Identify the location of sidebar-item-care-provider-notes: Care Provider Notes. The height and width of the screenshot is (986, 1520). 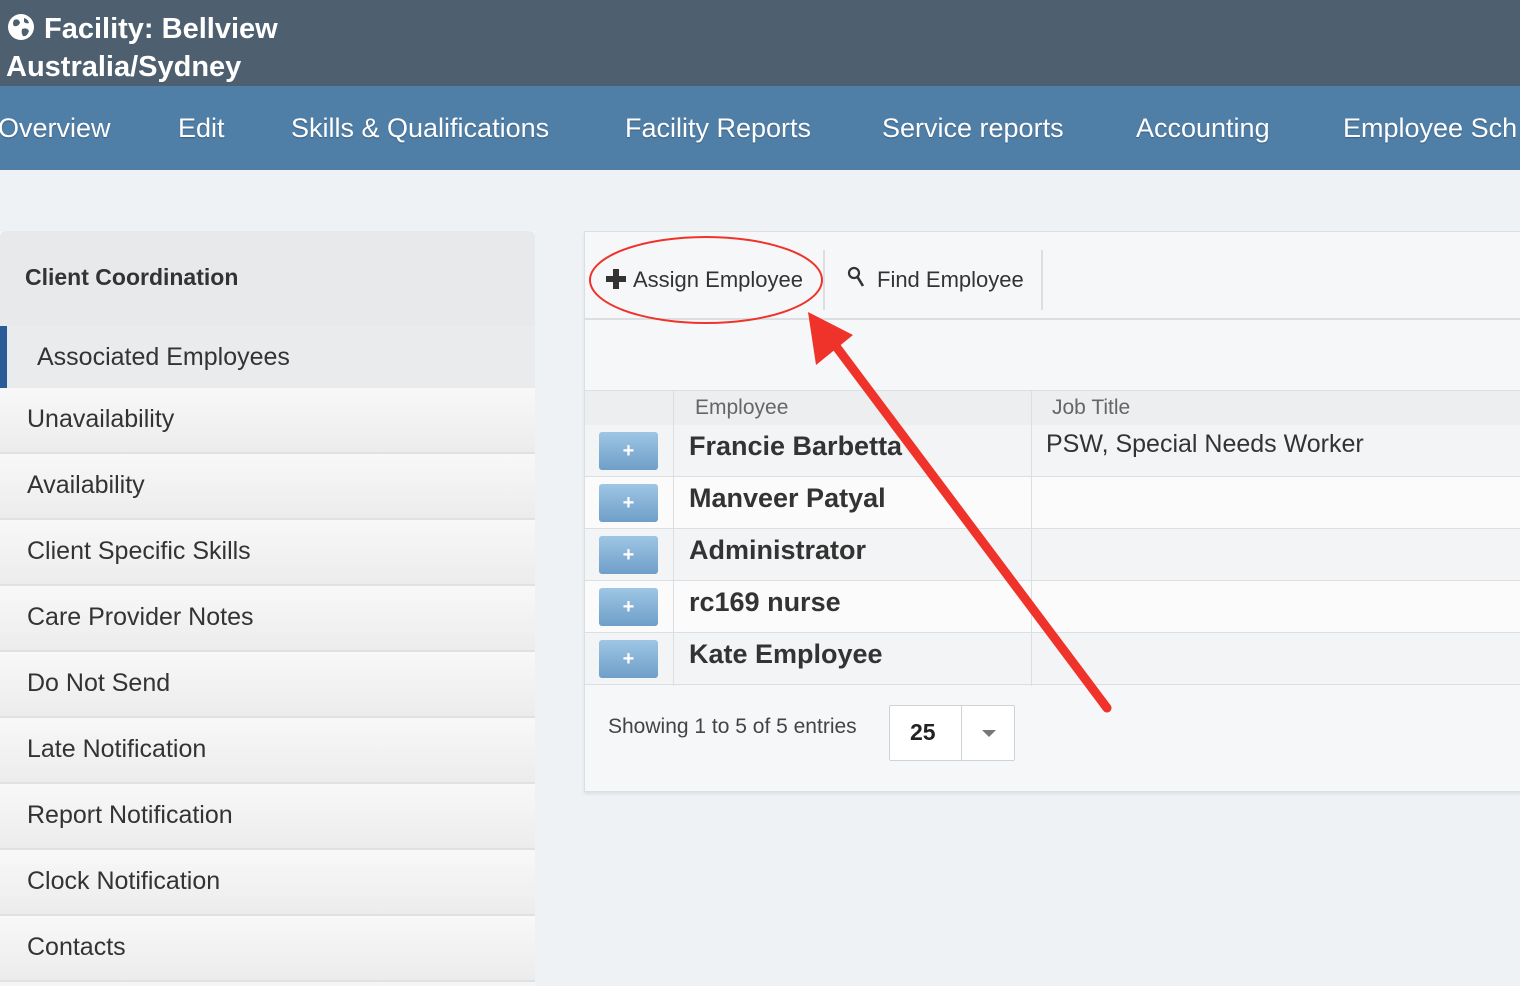
(267, 619).